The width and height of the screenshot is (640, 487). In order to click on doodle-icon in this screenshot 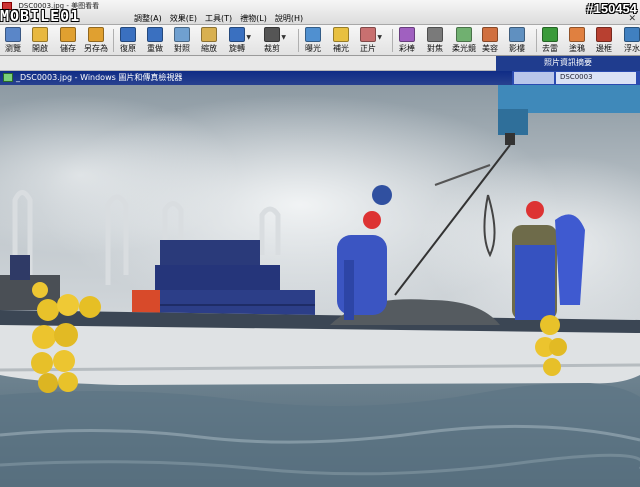, I will do `click(577, 34)`.